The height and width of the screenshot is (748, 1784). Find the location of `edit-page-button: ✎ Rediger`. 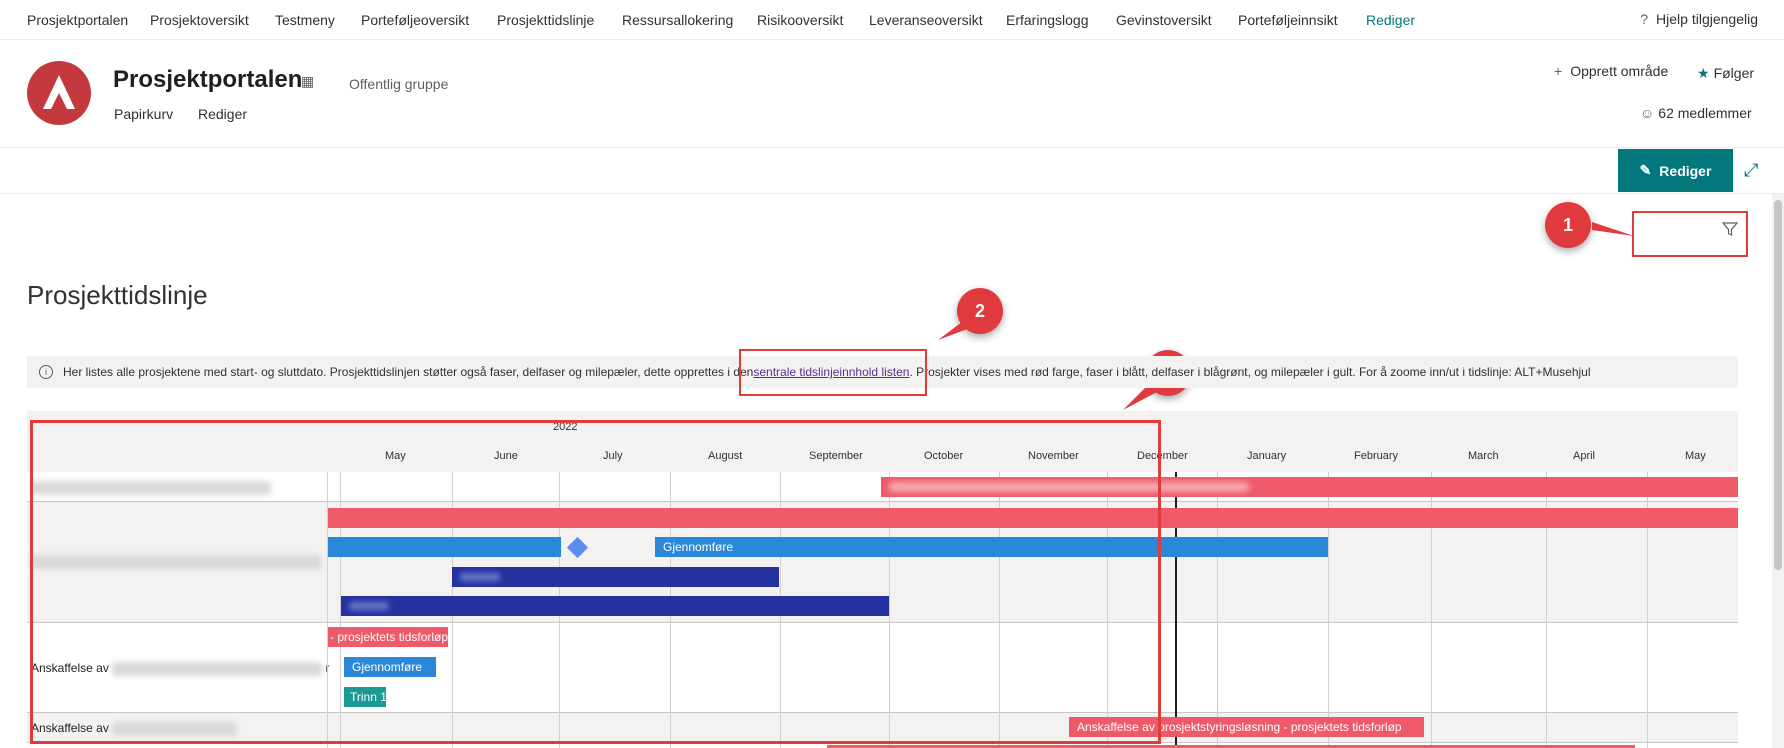

edit-page-button: ✎ Rediger is located at coordinates (1675, 170).